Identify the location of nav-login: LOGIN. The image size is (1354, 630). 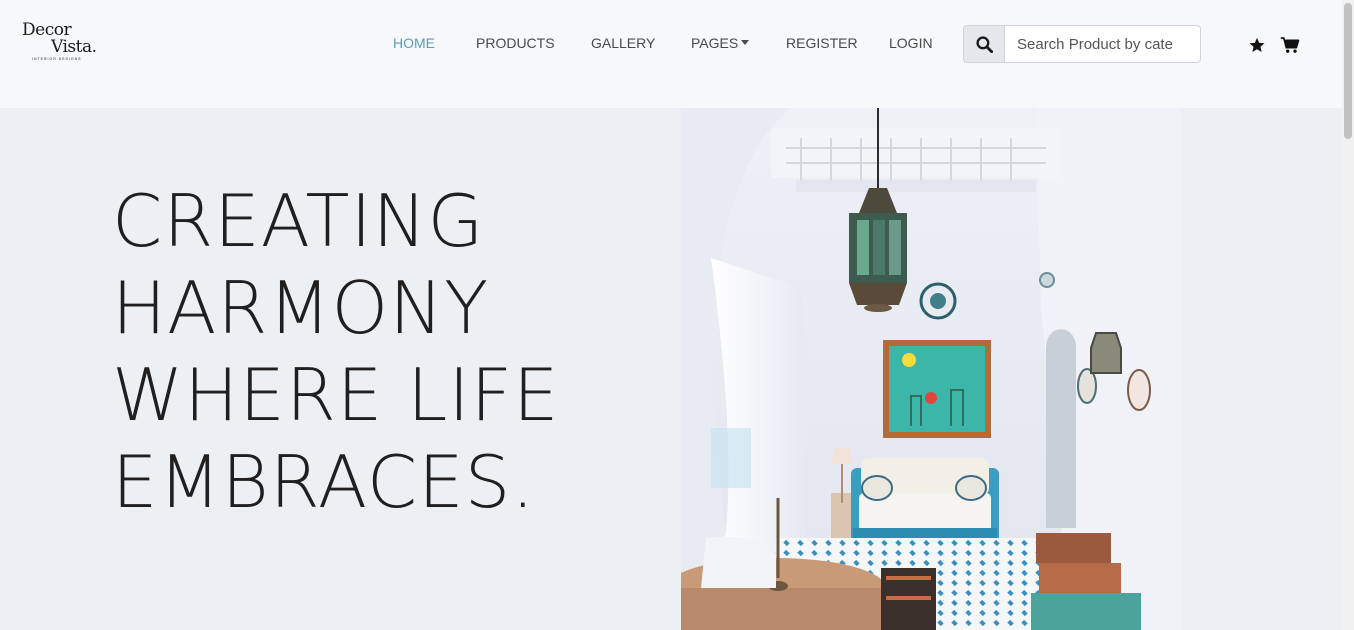
(911, 43).